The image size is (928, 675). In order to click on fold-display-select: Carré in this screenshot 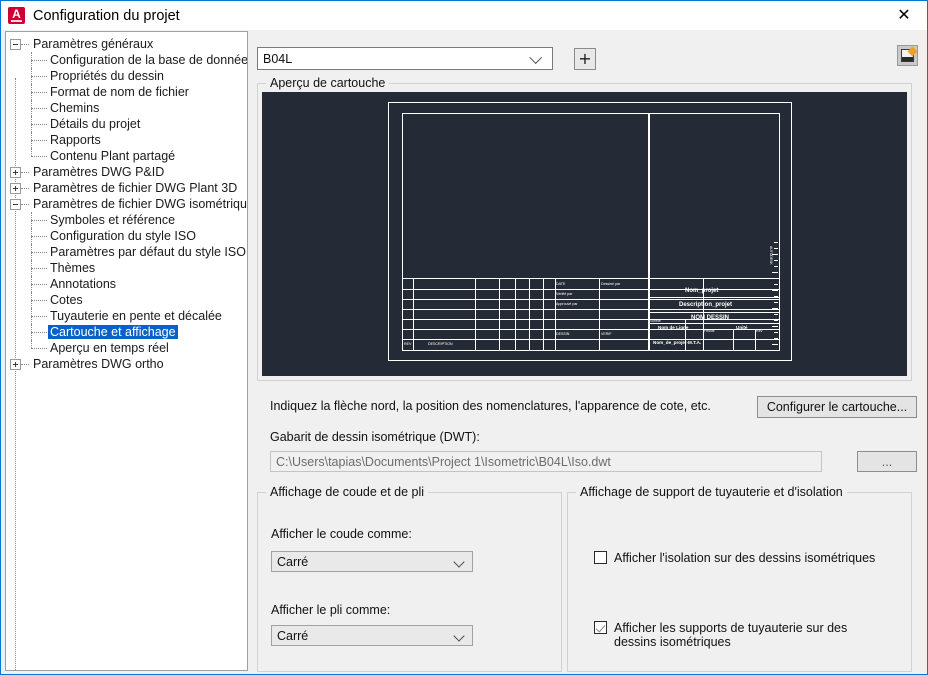, I will do `click(372, 635)`.